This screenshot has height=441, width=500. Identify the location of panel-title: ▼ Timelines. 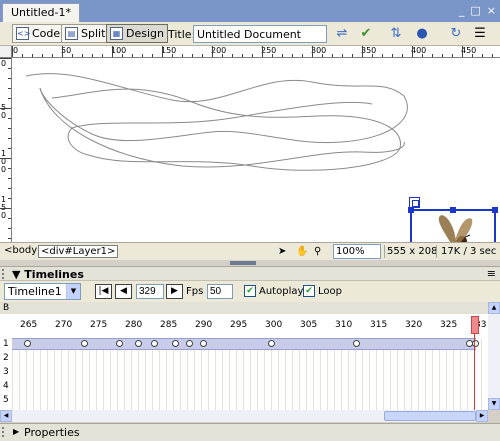
(48, 274).